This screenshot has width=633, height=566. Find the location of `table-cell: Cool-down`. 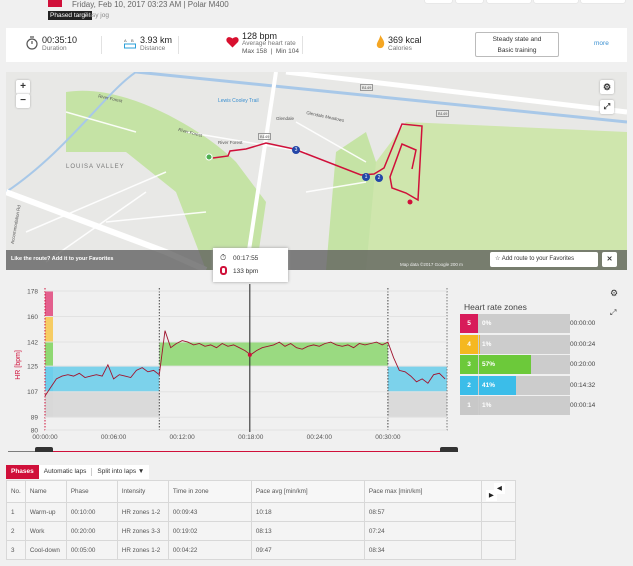

table-cell: Cool-down is located at coordinates (45, 550).